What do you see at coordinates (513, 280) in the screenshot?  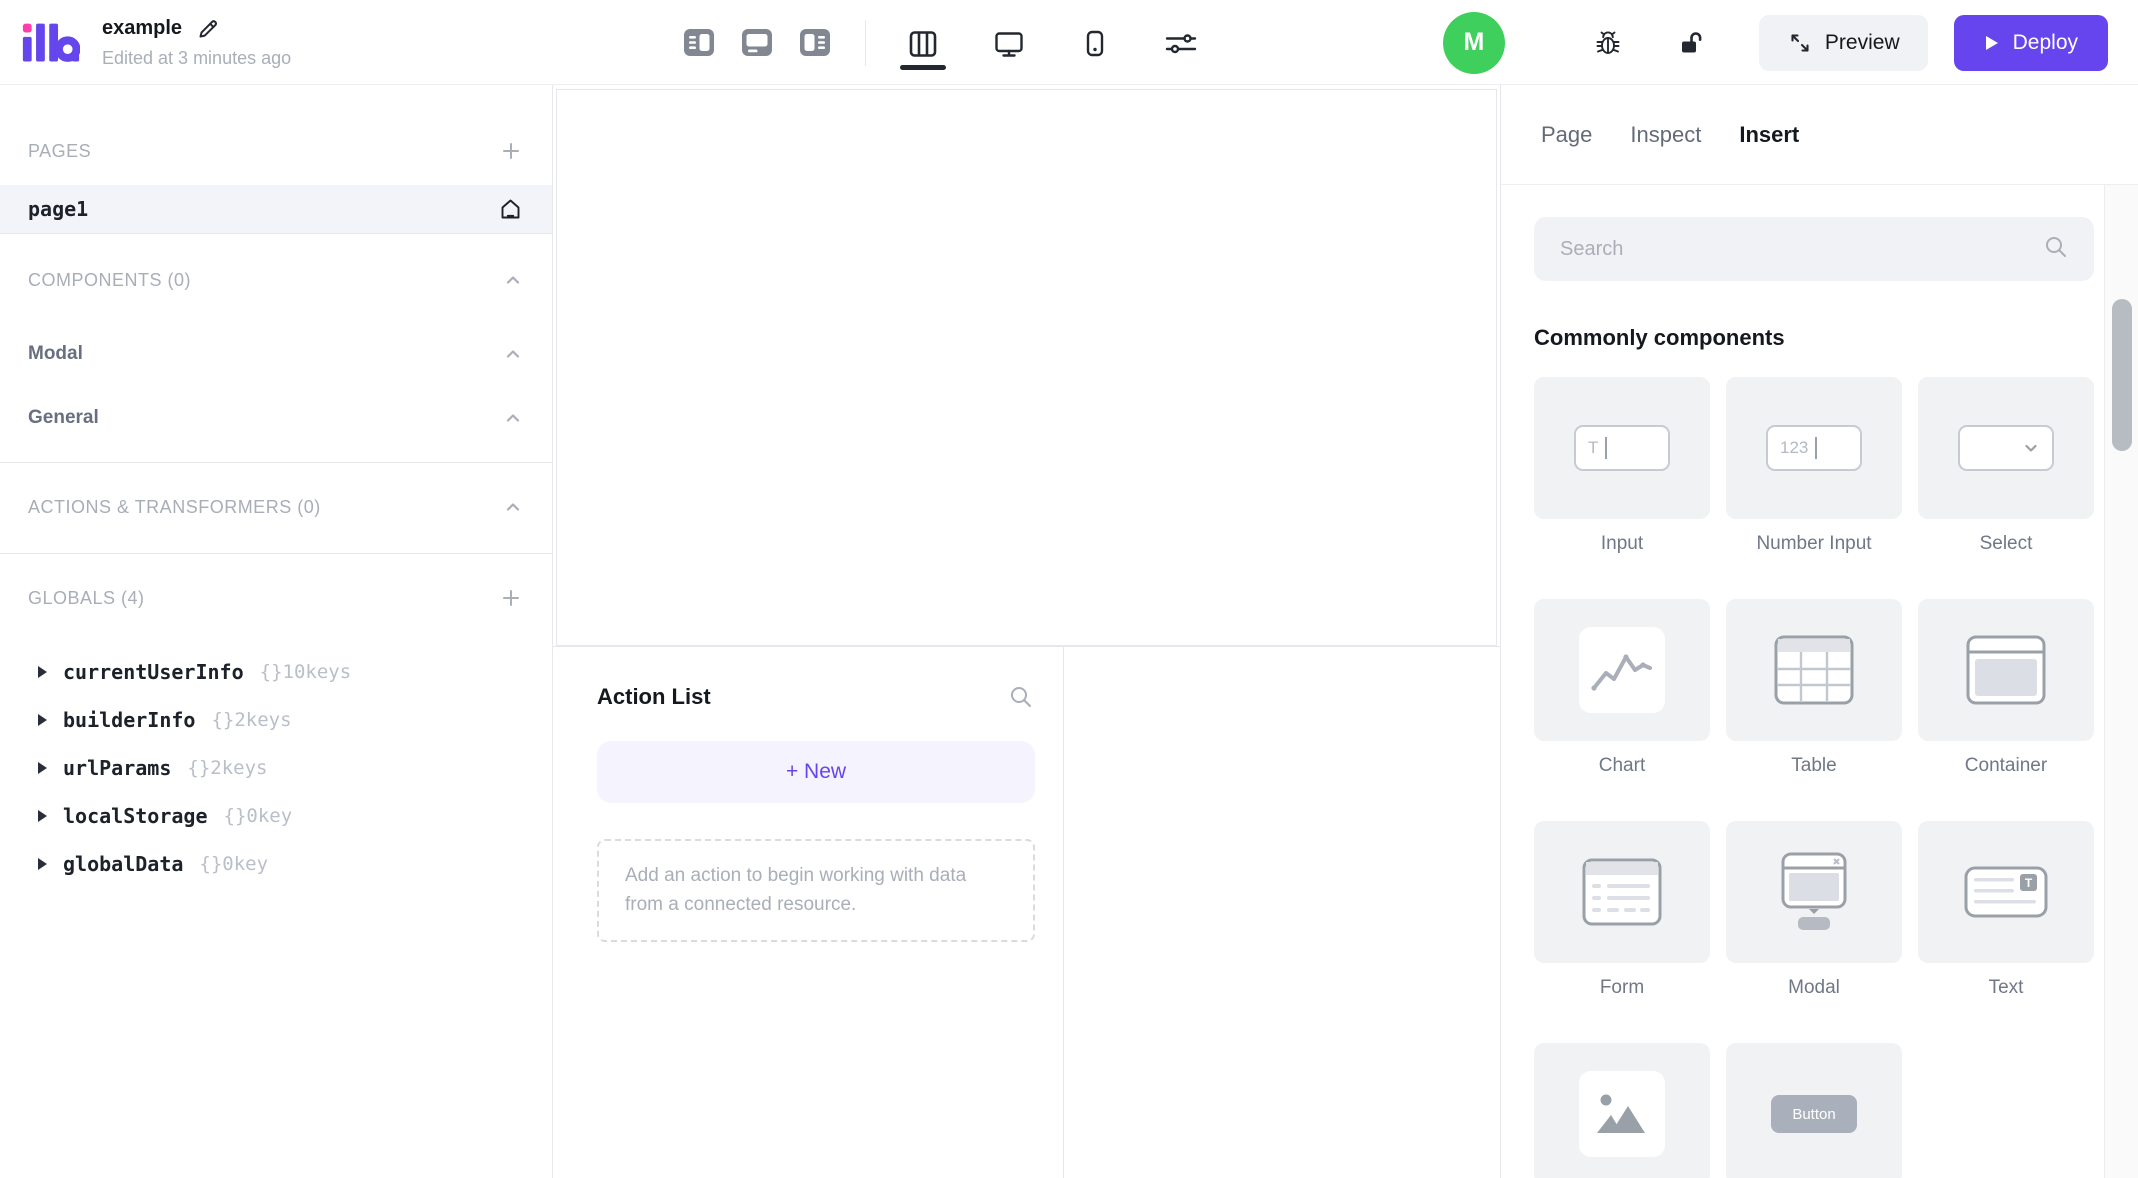 I see `components-collapse-chevron-icon` at bounding box center [513, 280].